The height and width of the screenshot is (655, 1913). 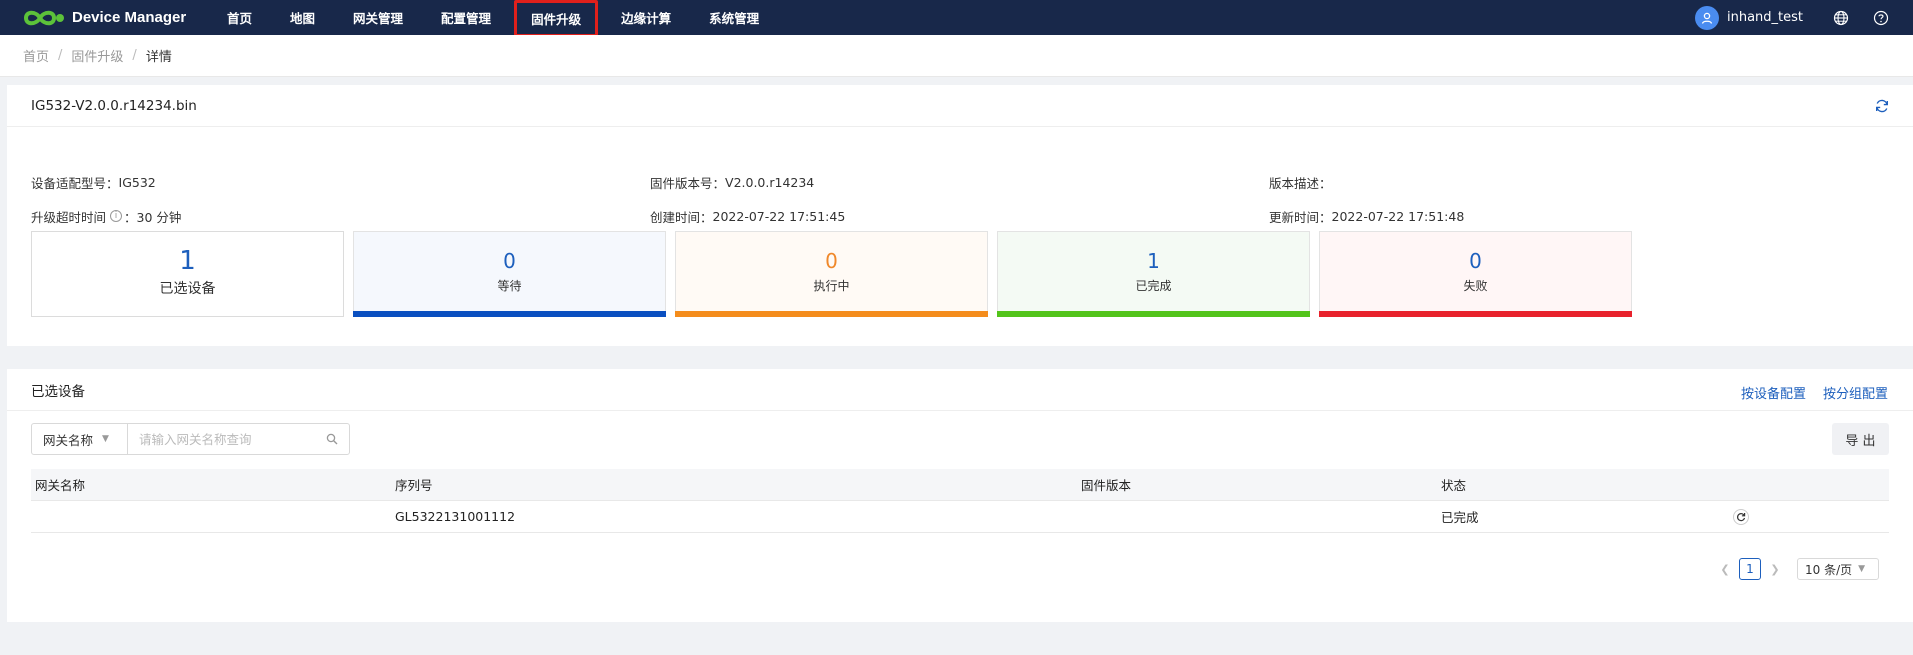 What do you see at coordinates (1583, 484) in the screenshot?
I see `column-header: 状态` at bounding box center [1583, 484].